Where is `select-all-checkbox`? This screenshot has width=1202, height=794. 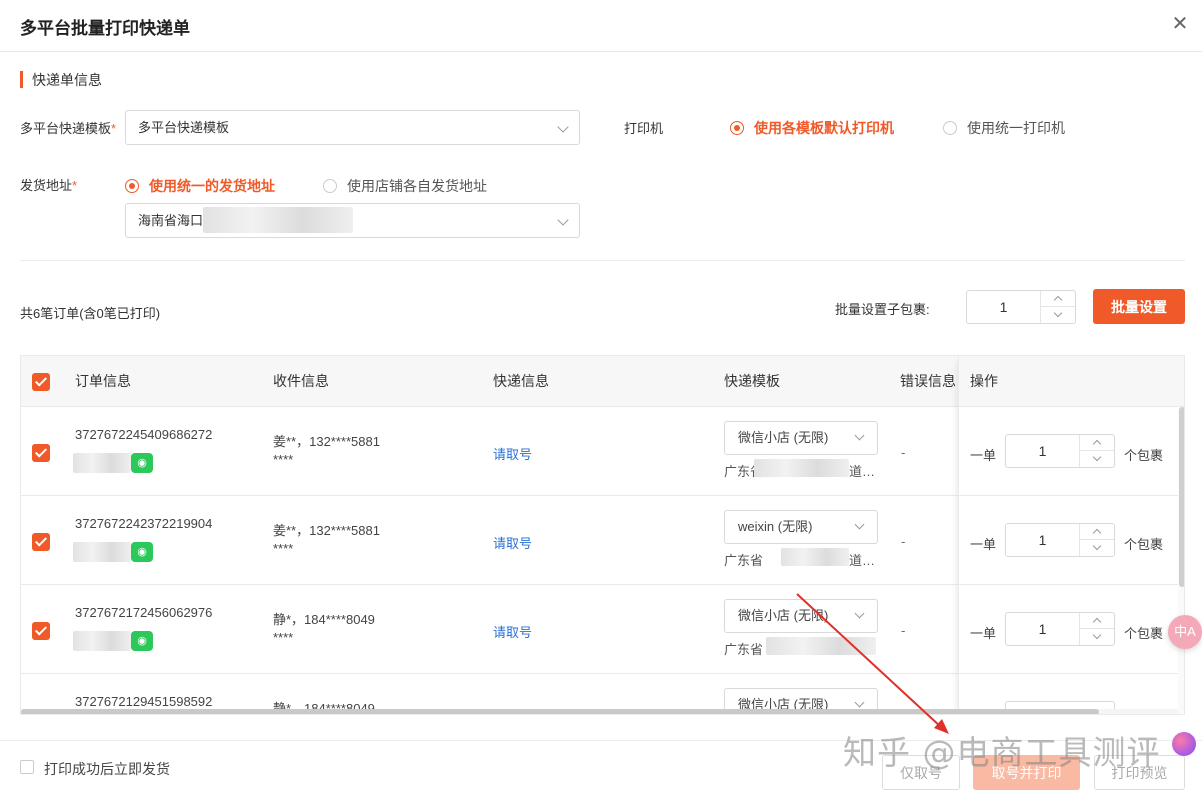 select-all-checkbox is located at coordinates (41, 382).